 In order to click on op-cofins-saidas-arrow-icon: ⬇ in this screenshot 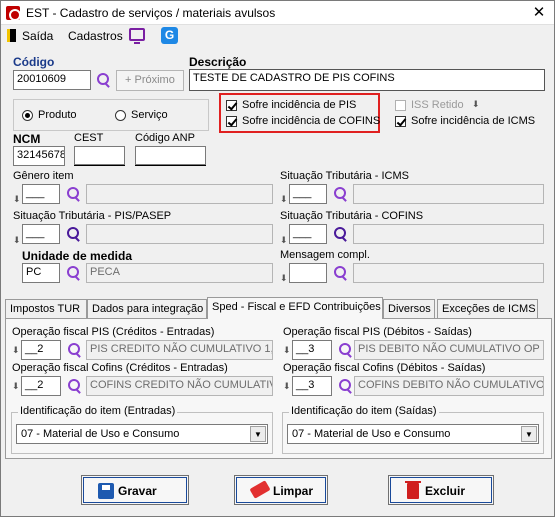, I will do `click(287, 386)`.